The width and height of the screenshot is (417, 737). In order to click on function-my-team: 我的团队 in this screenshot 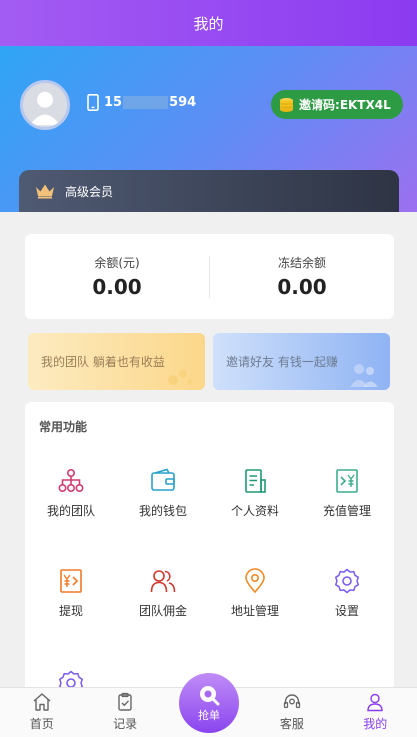, I will do `click(71, 493)`.